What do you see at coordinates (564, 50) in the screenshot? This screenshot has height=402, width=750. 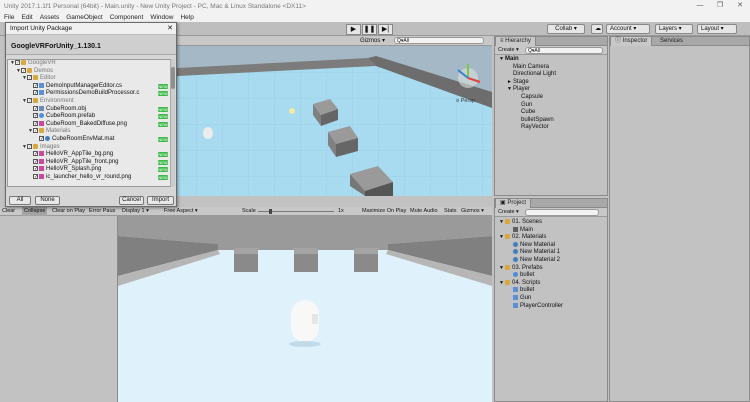 I see `hierarchy-search-input: Q▾All` at bounding box center [564, 50].